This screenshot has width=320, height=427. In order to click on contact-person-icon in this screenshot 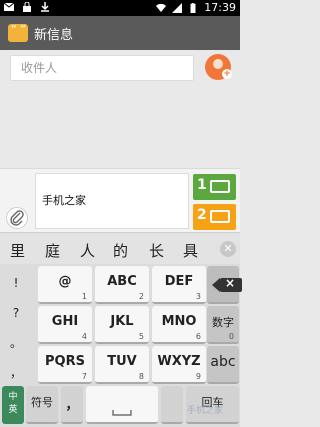, I will do `click(218, 64)`.